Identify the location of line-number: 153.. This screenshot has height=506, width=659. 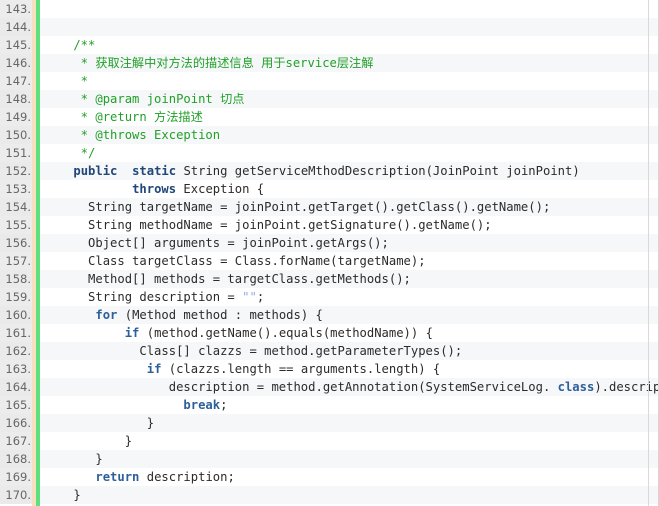
(16, 189).